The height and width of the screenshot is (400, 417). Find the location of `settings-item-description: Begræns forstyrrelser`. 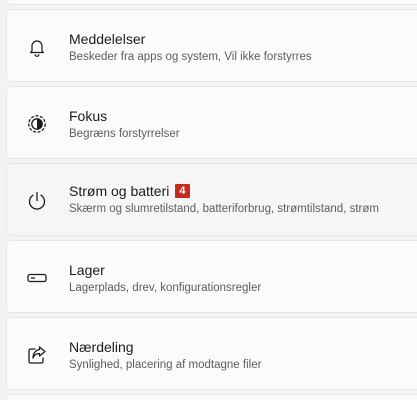

settings-item-description: Begræns forstyrrelser is located at coordinates (124, 134).